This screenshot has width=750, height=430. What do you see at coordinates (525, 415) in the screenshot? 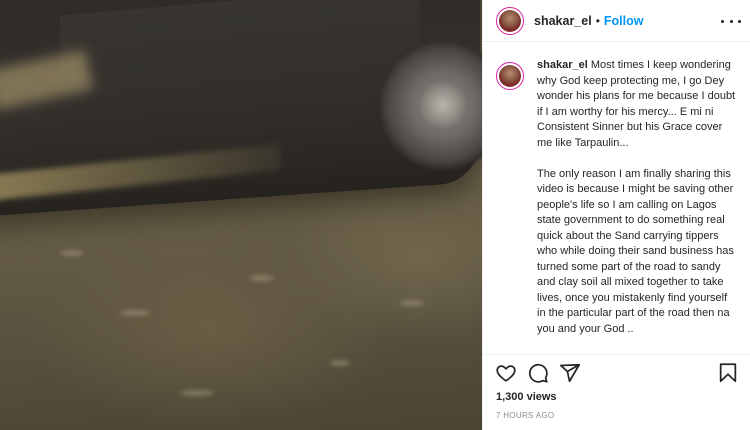
I see `post-timestamp: 7 HOURS AGO` at bounding box center [525, 415].